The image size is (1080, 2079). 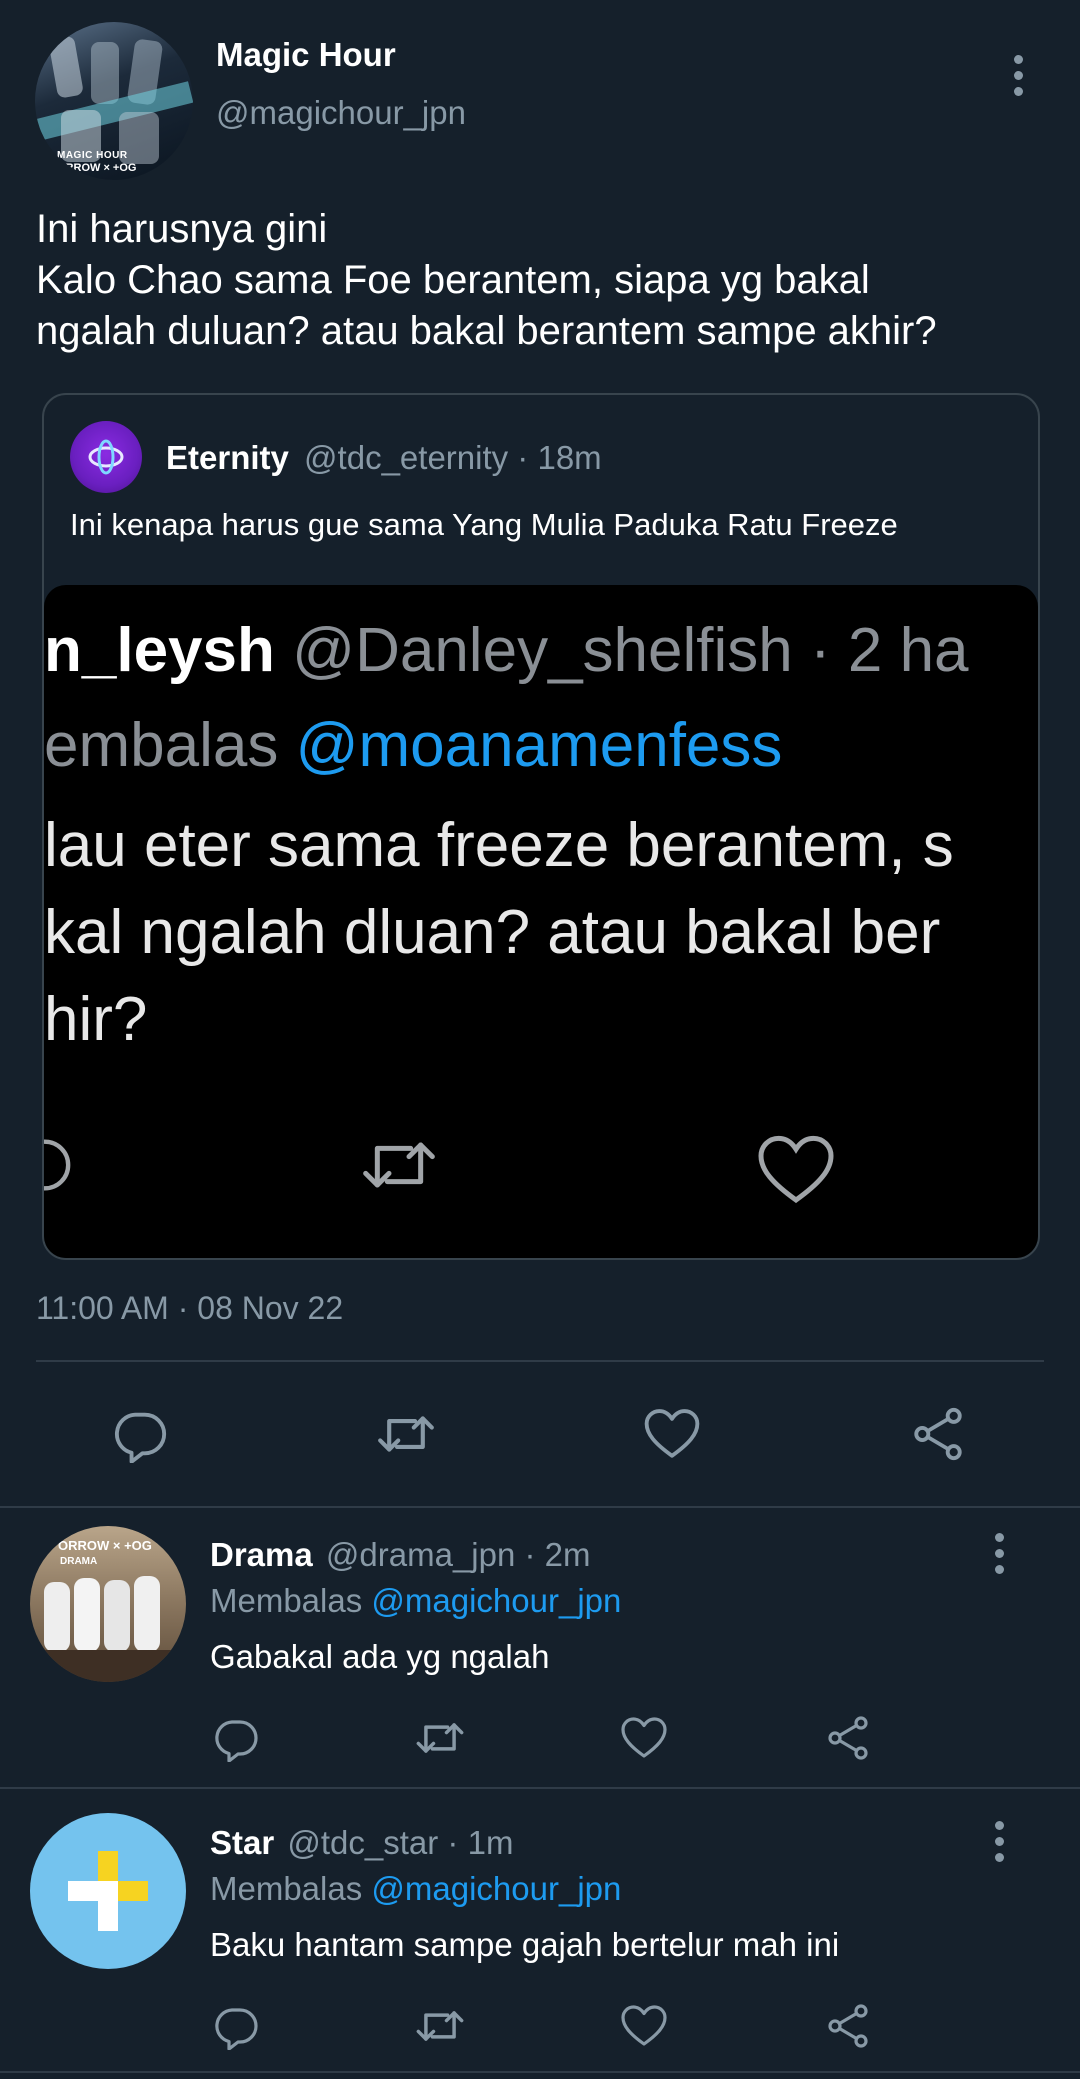 I want to click on quoted-tweet-display-name: Eternity, so click(x=227, y=457).